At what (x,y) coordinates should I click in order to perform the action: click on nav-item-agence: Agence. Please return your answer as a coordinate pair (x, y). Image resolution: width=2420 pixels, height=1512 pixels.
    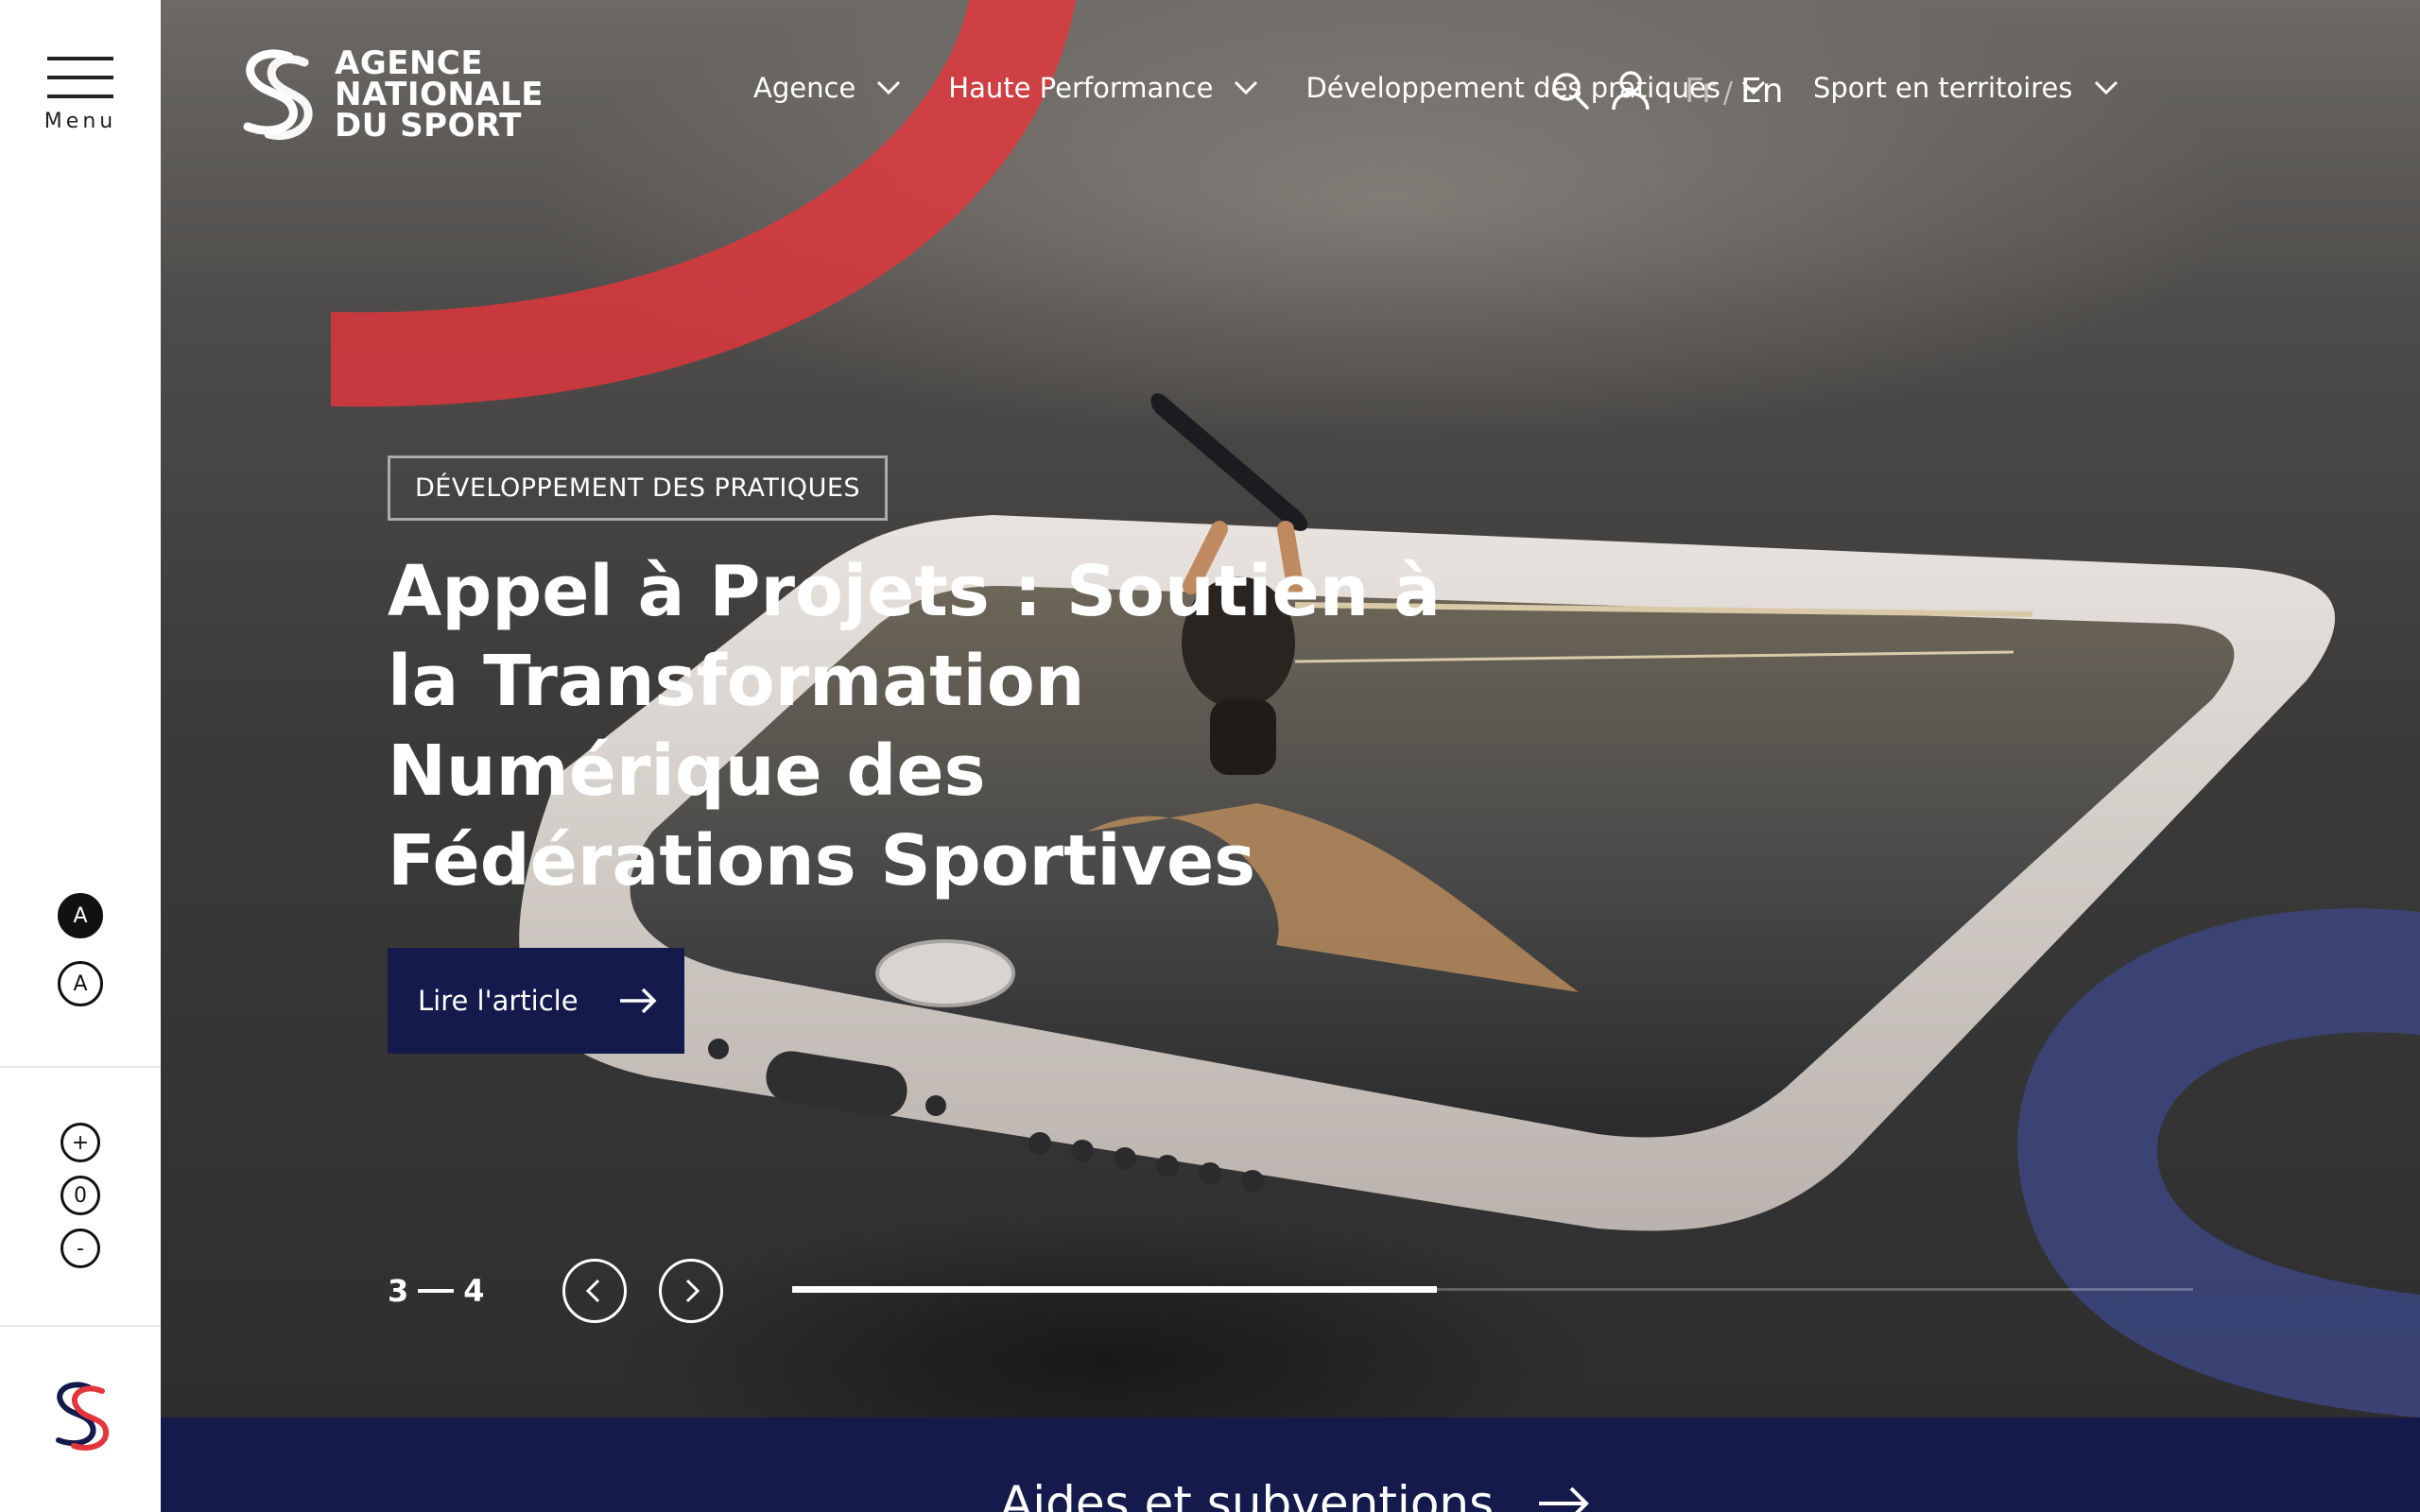
    Looking at the image, I should click on (827, 88).